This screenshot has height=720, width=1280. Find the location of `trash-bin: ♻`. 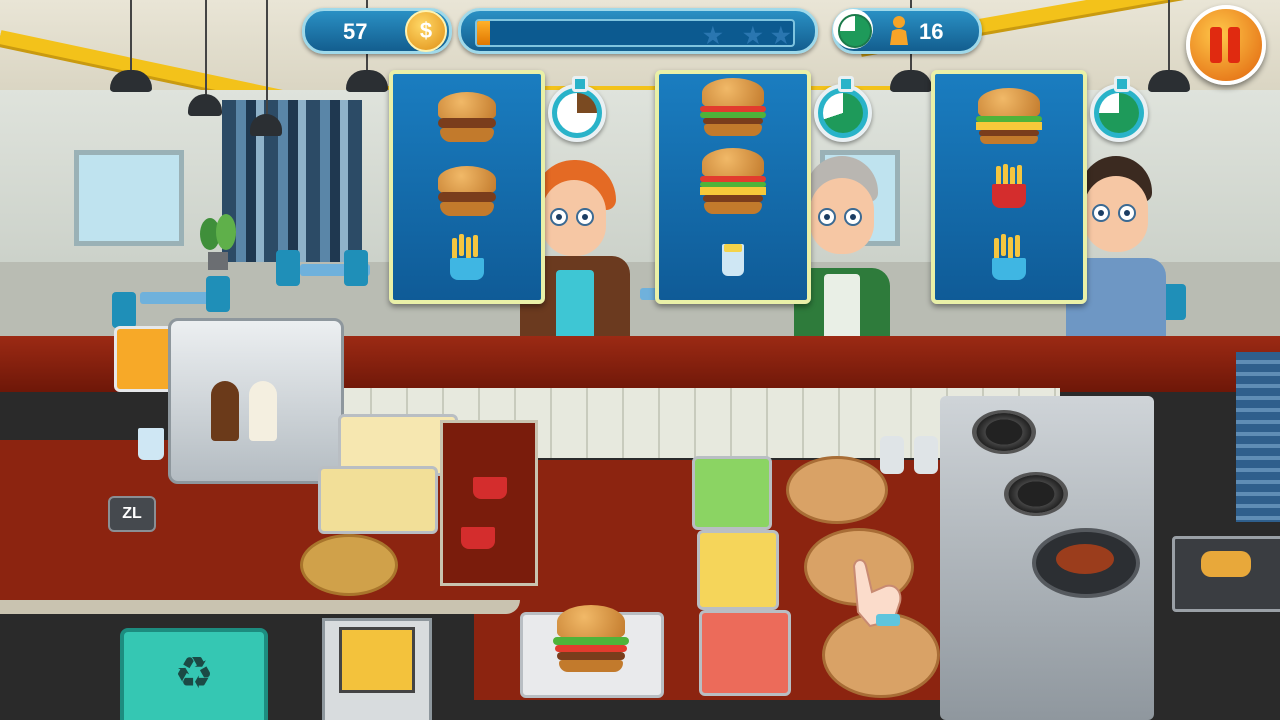

trash-bin: ♻ is located at coordinates (194, 674).